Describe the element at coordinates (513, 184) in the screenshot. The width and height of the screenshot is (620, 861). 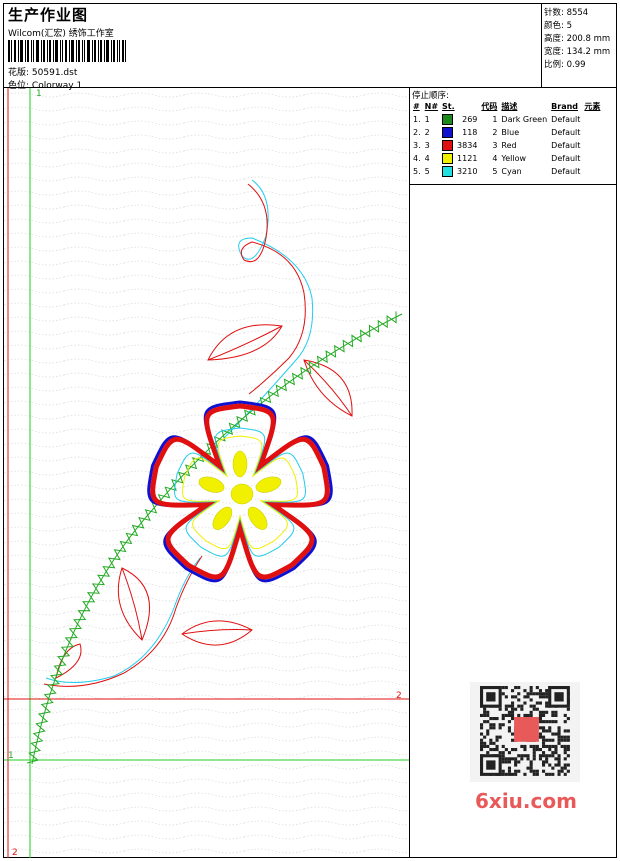
I see `panel-divider` at that location.